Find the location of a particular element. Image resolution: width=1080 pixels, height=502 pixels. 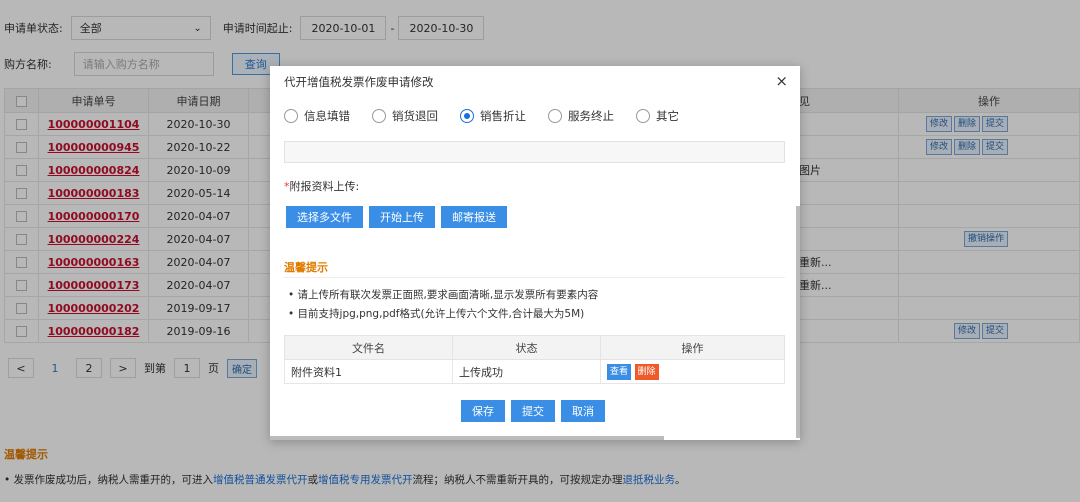

start-upload-button: 开始上传 is located at coordinates (402, 217).